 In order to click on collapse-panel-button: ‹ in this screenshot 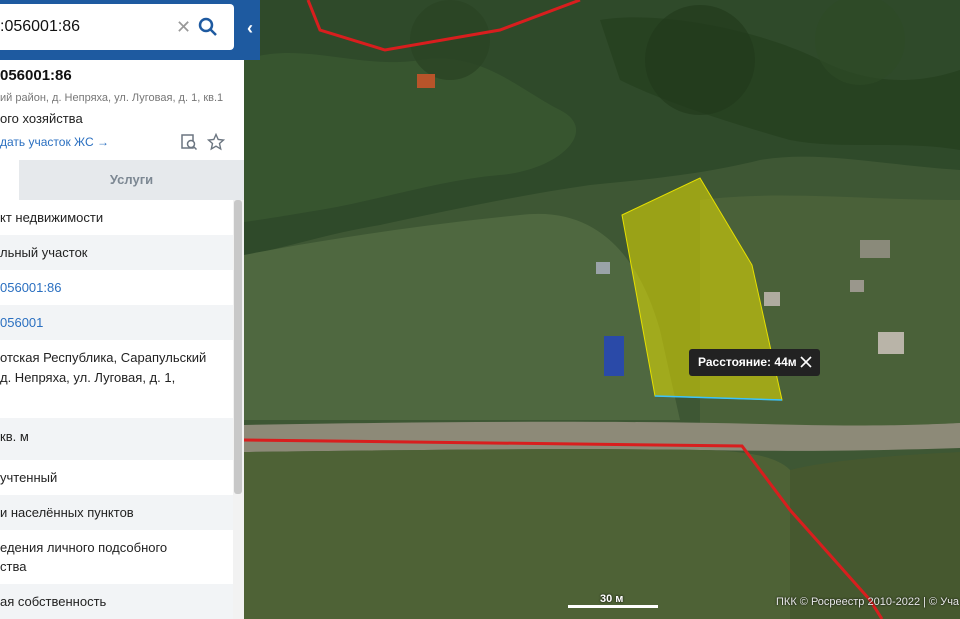, I will do `click(252, 30)`.